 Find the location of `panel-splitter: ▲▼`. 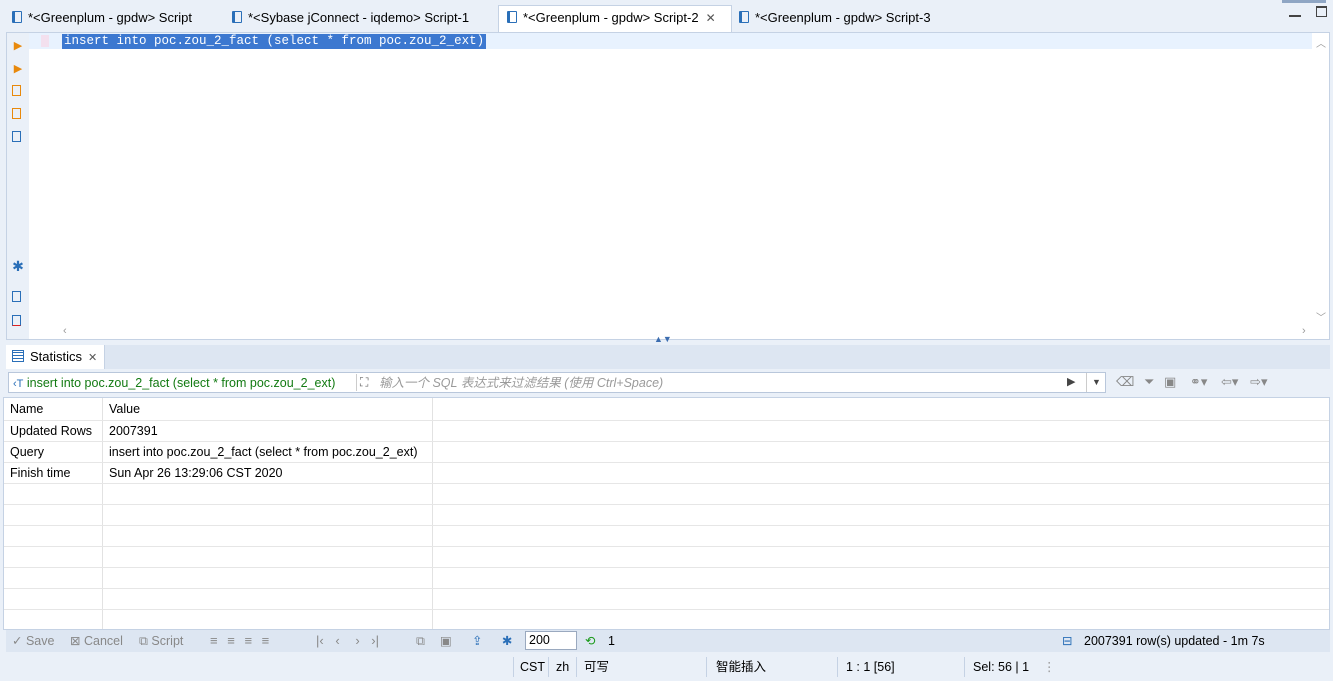

panel-splitter: ▲▼ is located at coordinates (666, 339).